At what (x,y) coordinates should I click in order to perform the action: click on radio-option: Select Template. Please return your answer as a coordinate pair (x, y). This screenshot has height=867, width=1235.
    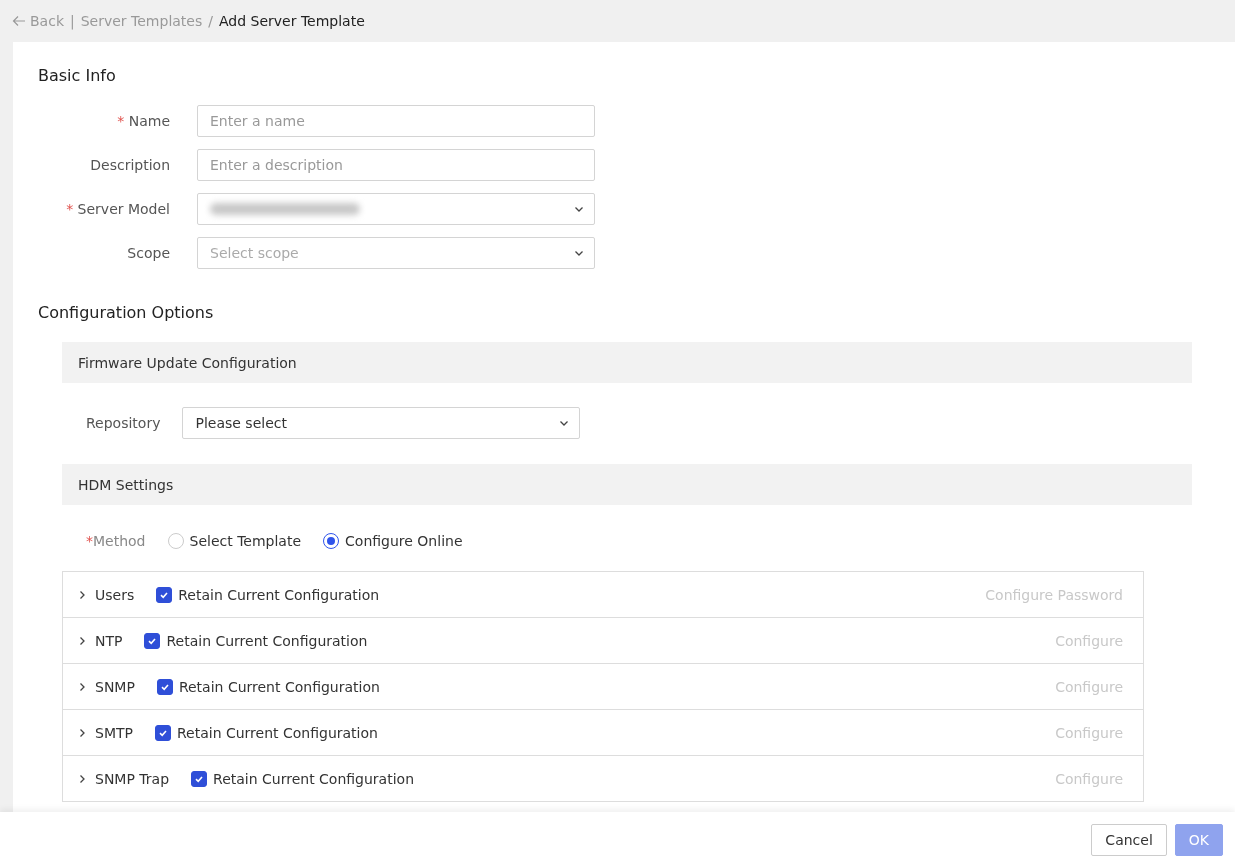
    Looking at the image, I should click on (234, 541).